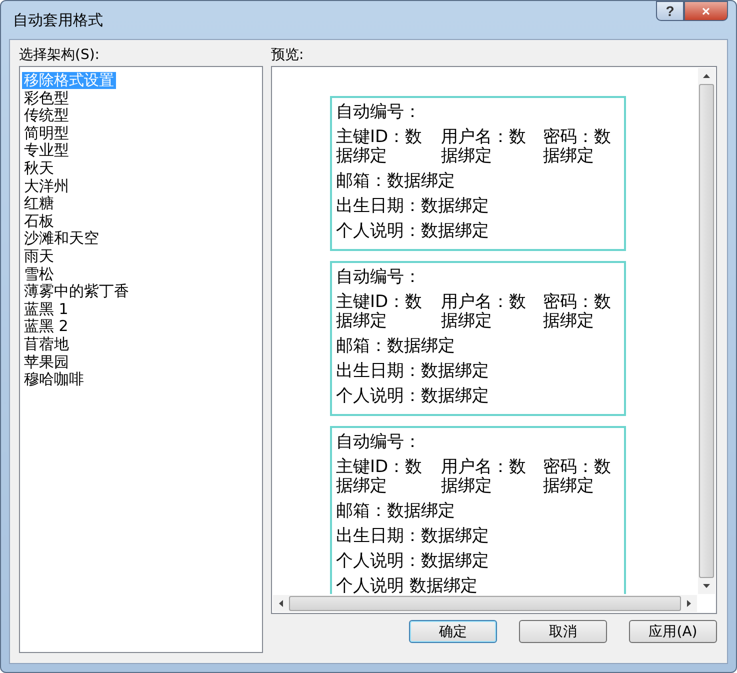 Image resolution: width=737 pixels, height=673 pixels. What do you see at coordinates (706, 76) in the screenshot?
I see `scroll-up-icon` at bounding box center [706, 76].